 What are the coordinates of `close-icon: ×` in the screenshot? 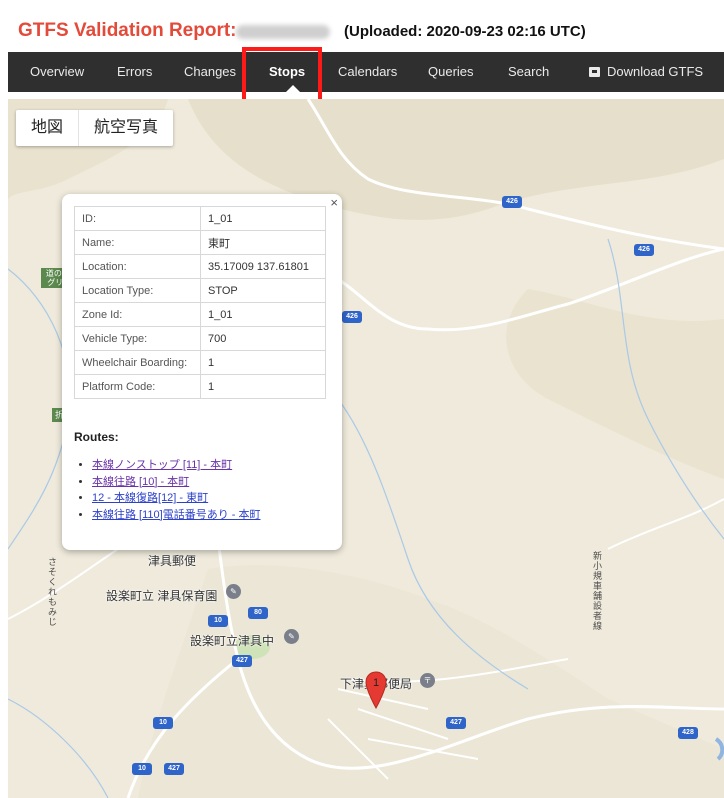 It's located at (334, 202).